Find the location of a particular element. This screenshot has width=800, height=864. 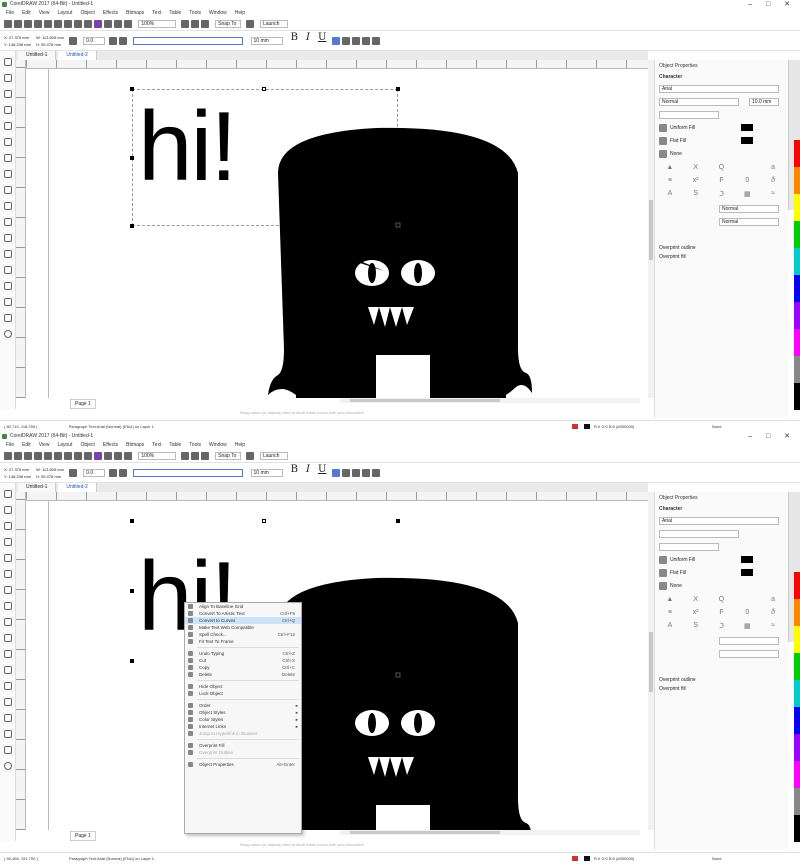

lock-ratio-icon is located at coordinates (73, 473).